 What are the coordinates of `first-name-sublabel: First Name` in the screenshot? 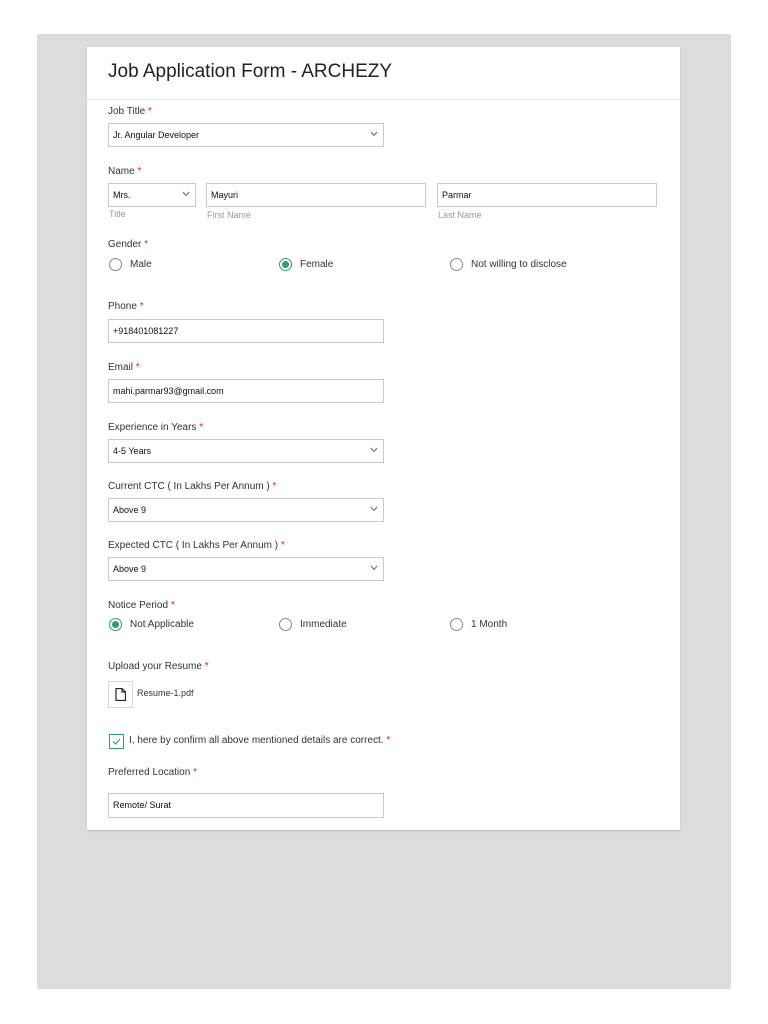 It's located at (229, 215).